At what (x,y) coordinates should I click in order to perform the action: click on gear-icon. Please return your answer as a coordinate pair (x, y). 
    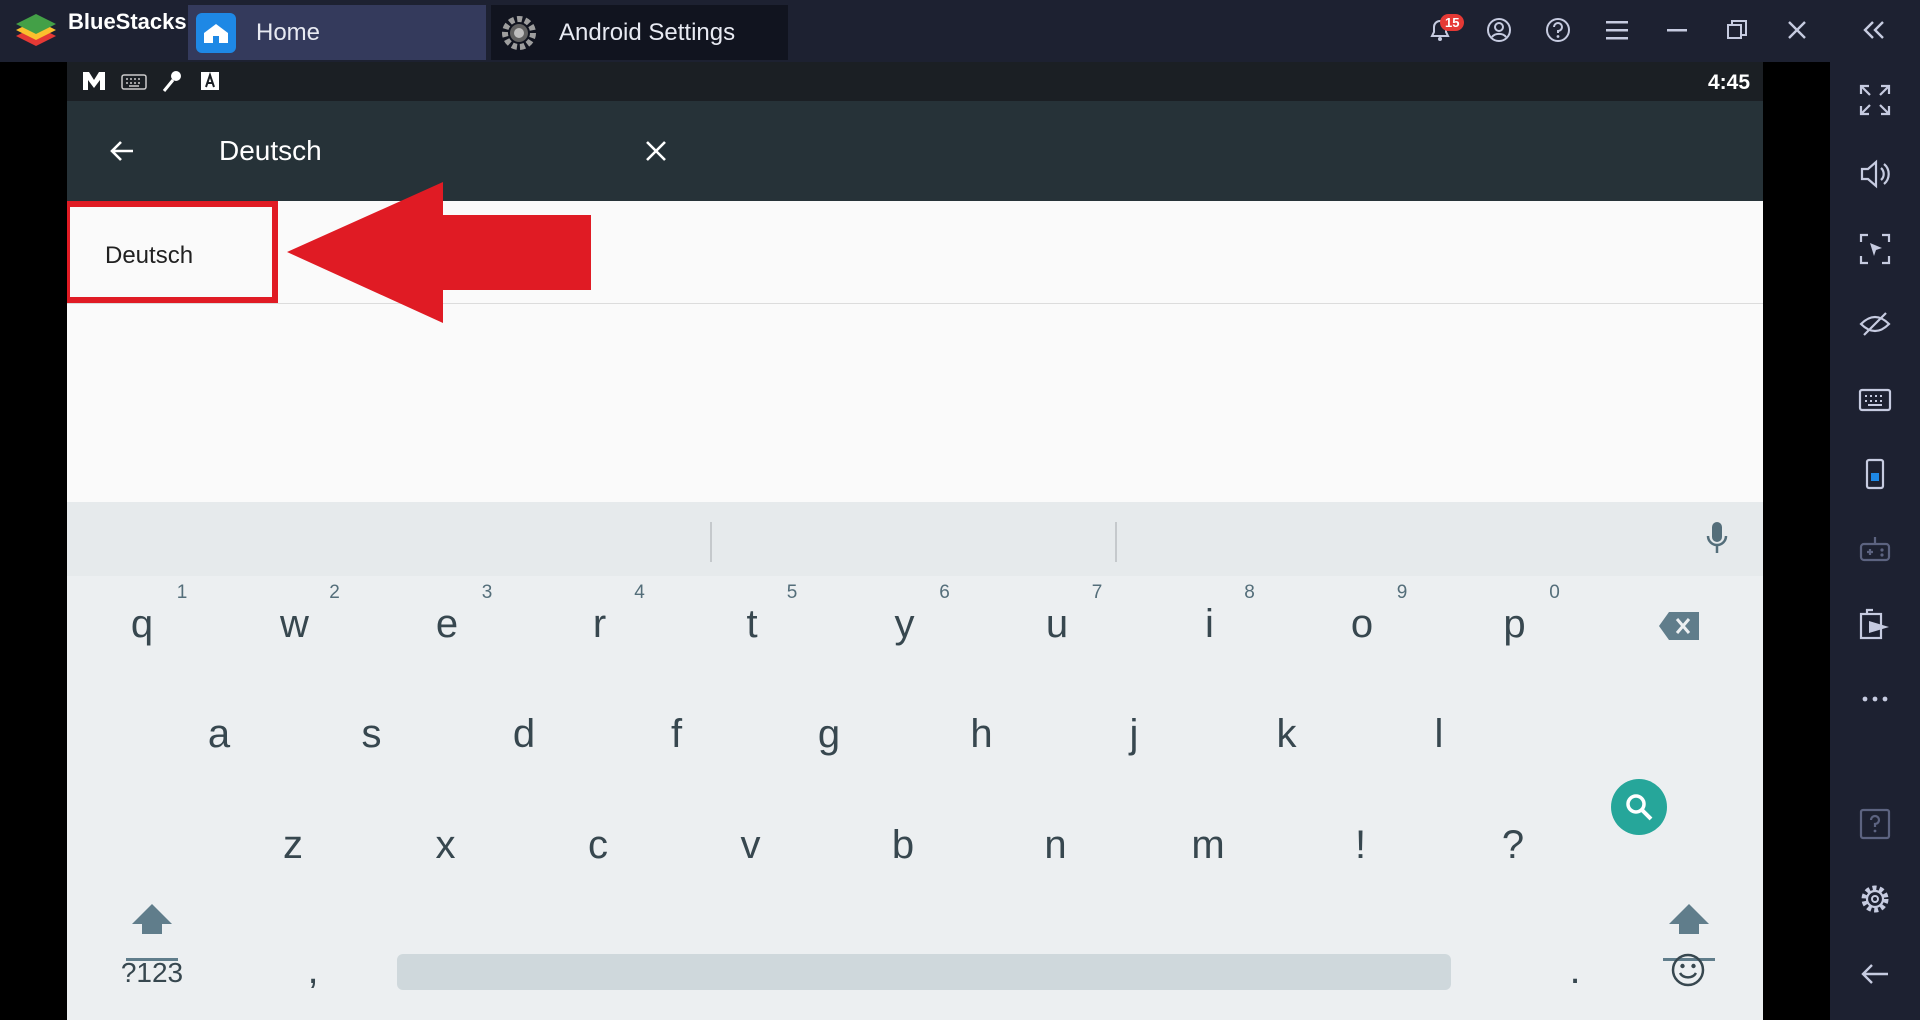
    Looking at the image, I should click on (519, 33).